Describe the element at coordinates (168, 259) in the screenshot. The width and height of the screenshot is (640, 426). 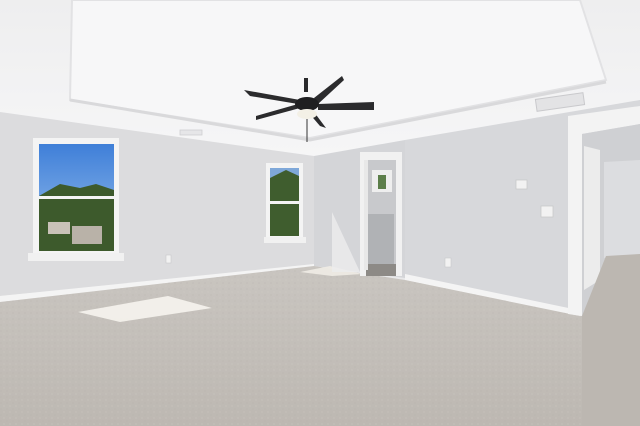
I see `outlet-left` at that location.